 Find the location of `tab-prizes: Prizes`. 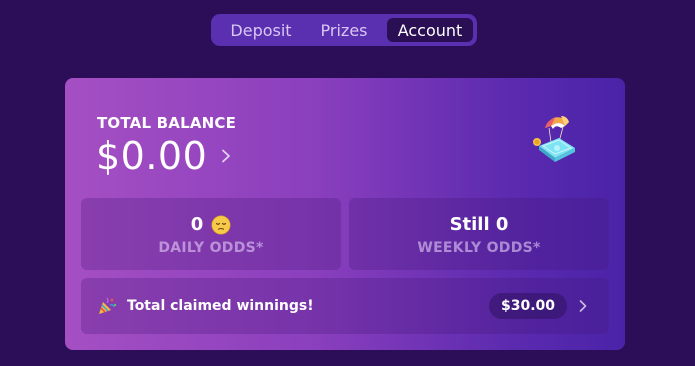

tab-prizes: Prizes is located at coordinates (344, 30).